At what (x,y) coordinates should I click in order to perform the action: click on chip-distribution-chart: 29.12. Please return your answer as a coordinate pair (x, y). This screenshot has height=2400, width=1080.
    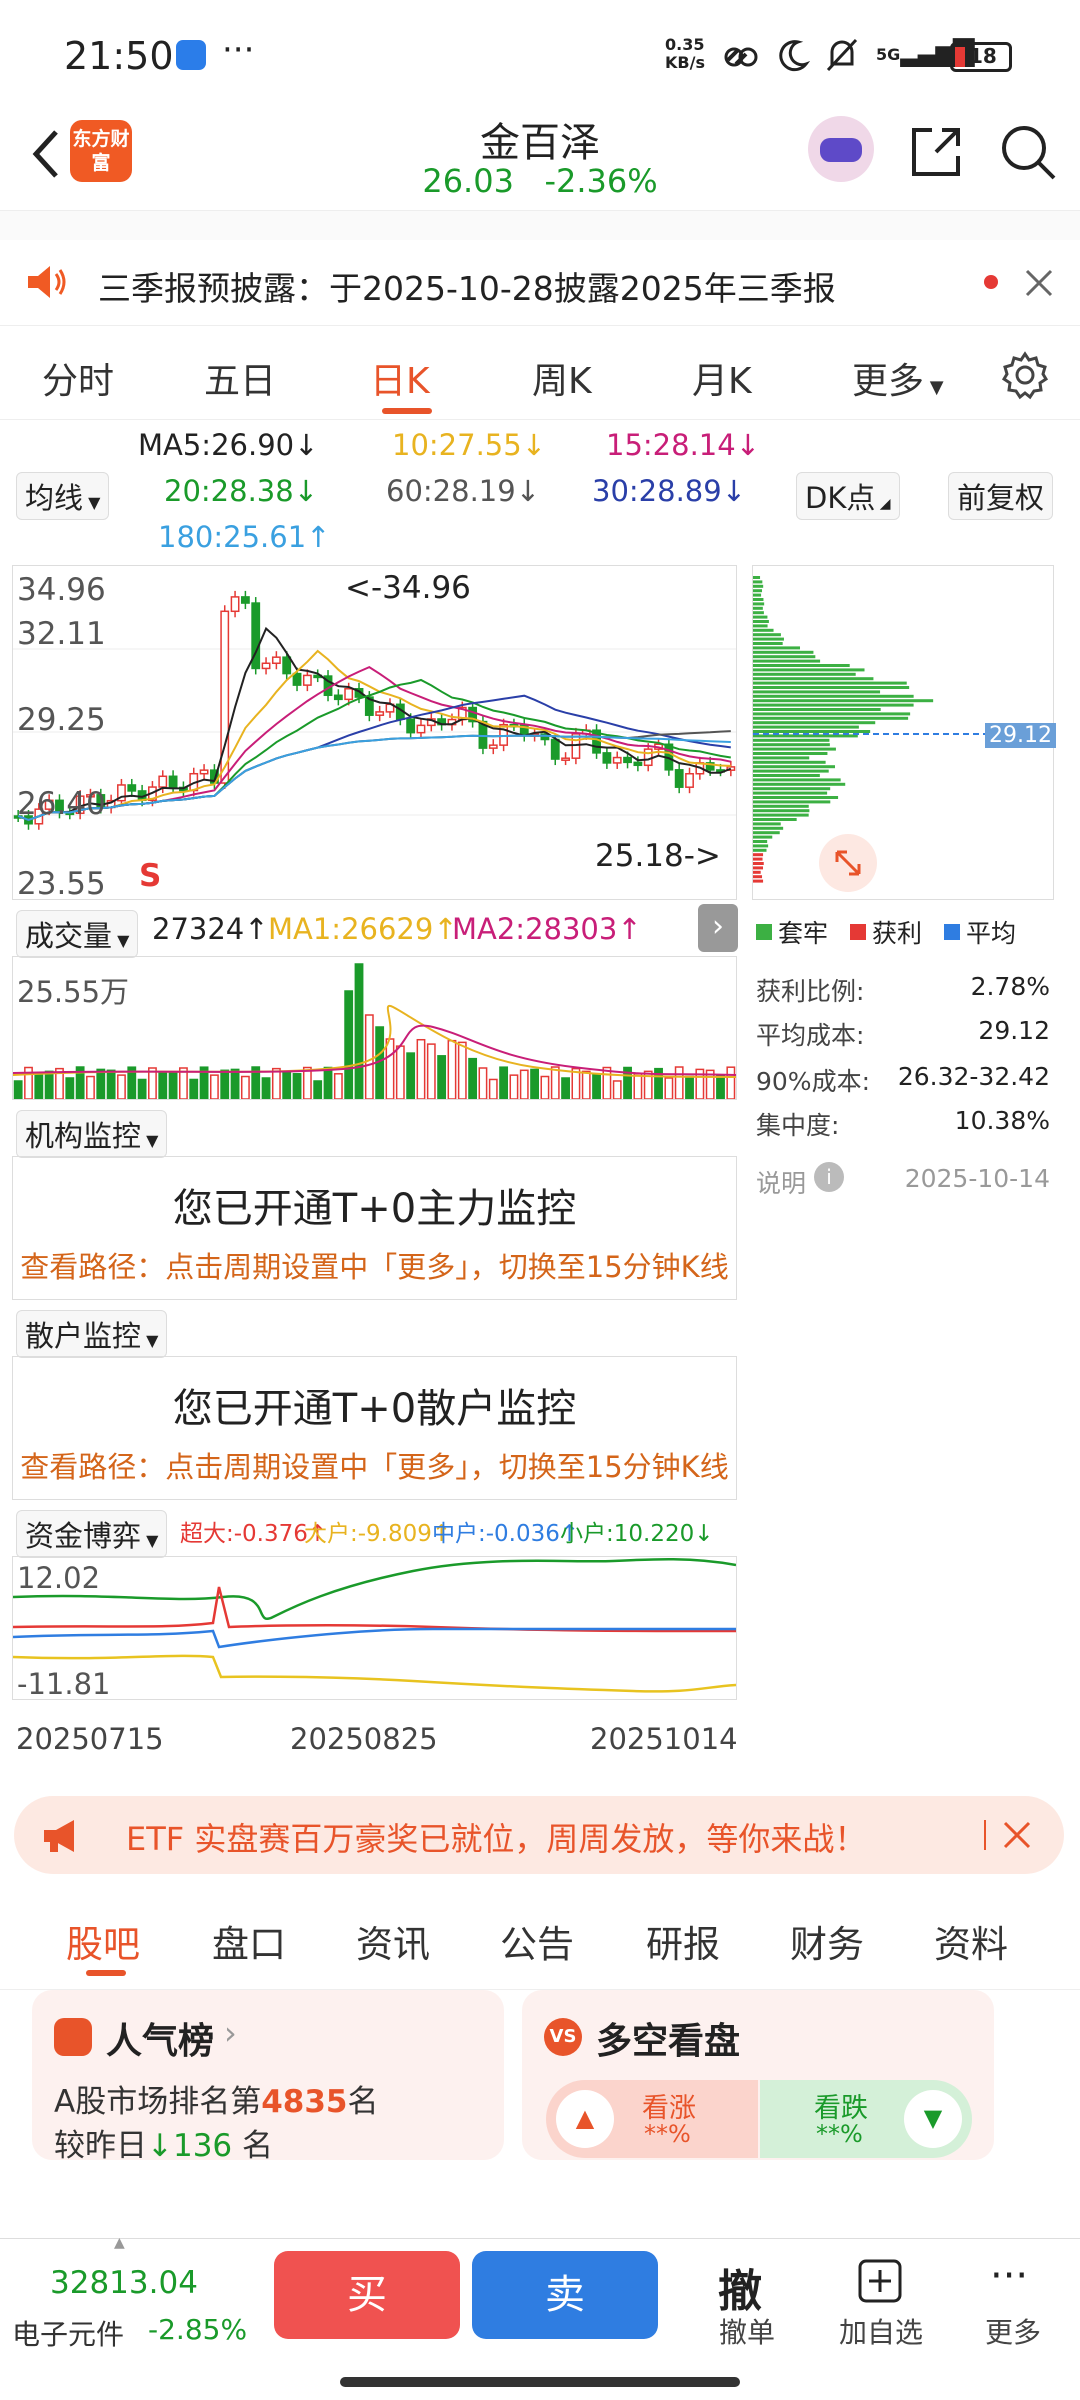
    Looking at the image, I should click on (904, 732).